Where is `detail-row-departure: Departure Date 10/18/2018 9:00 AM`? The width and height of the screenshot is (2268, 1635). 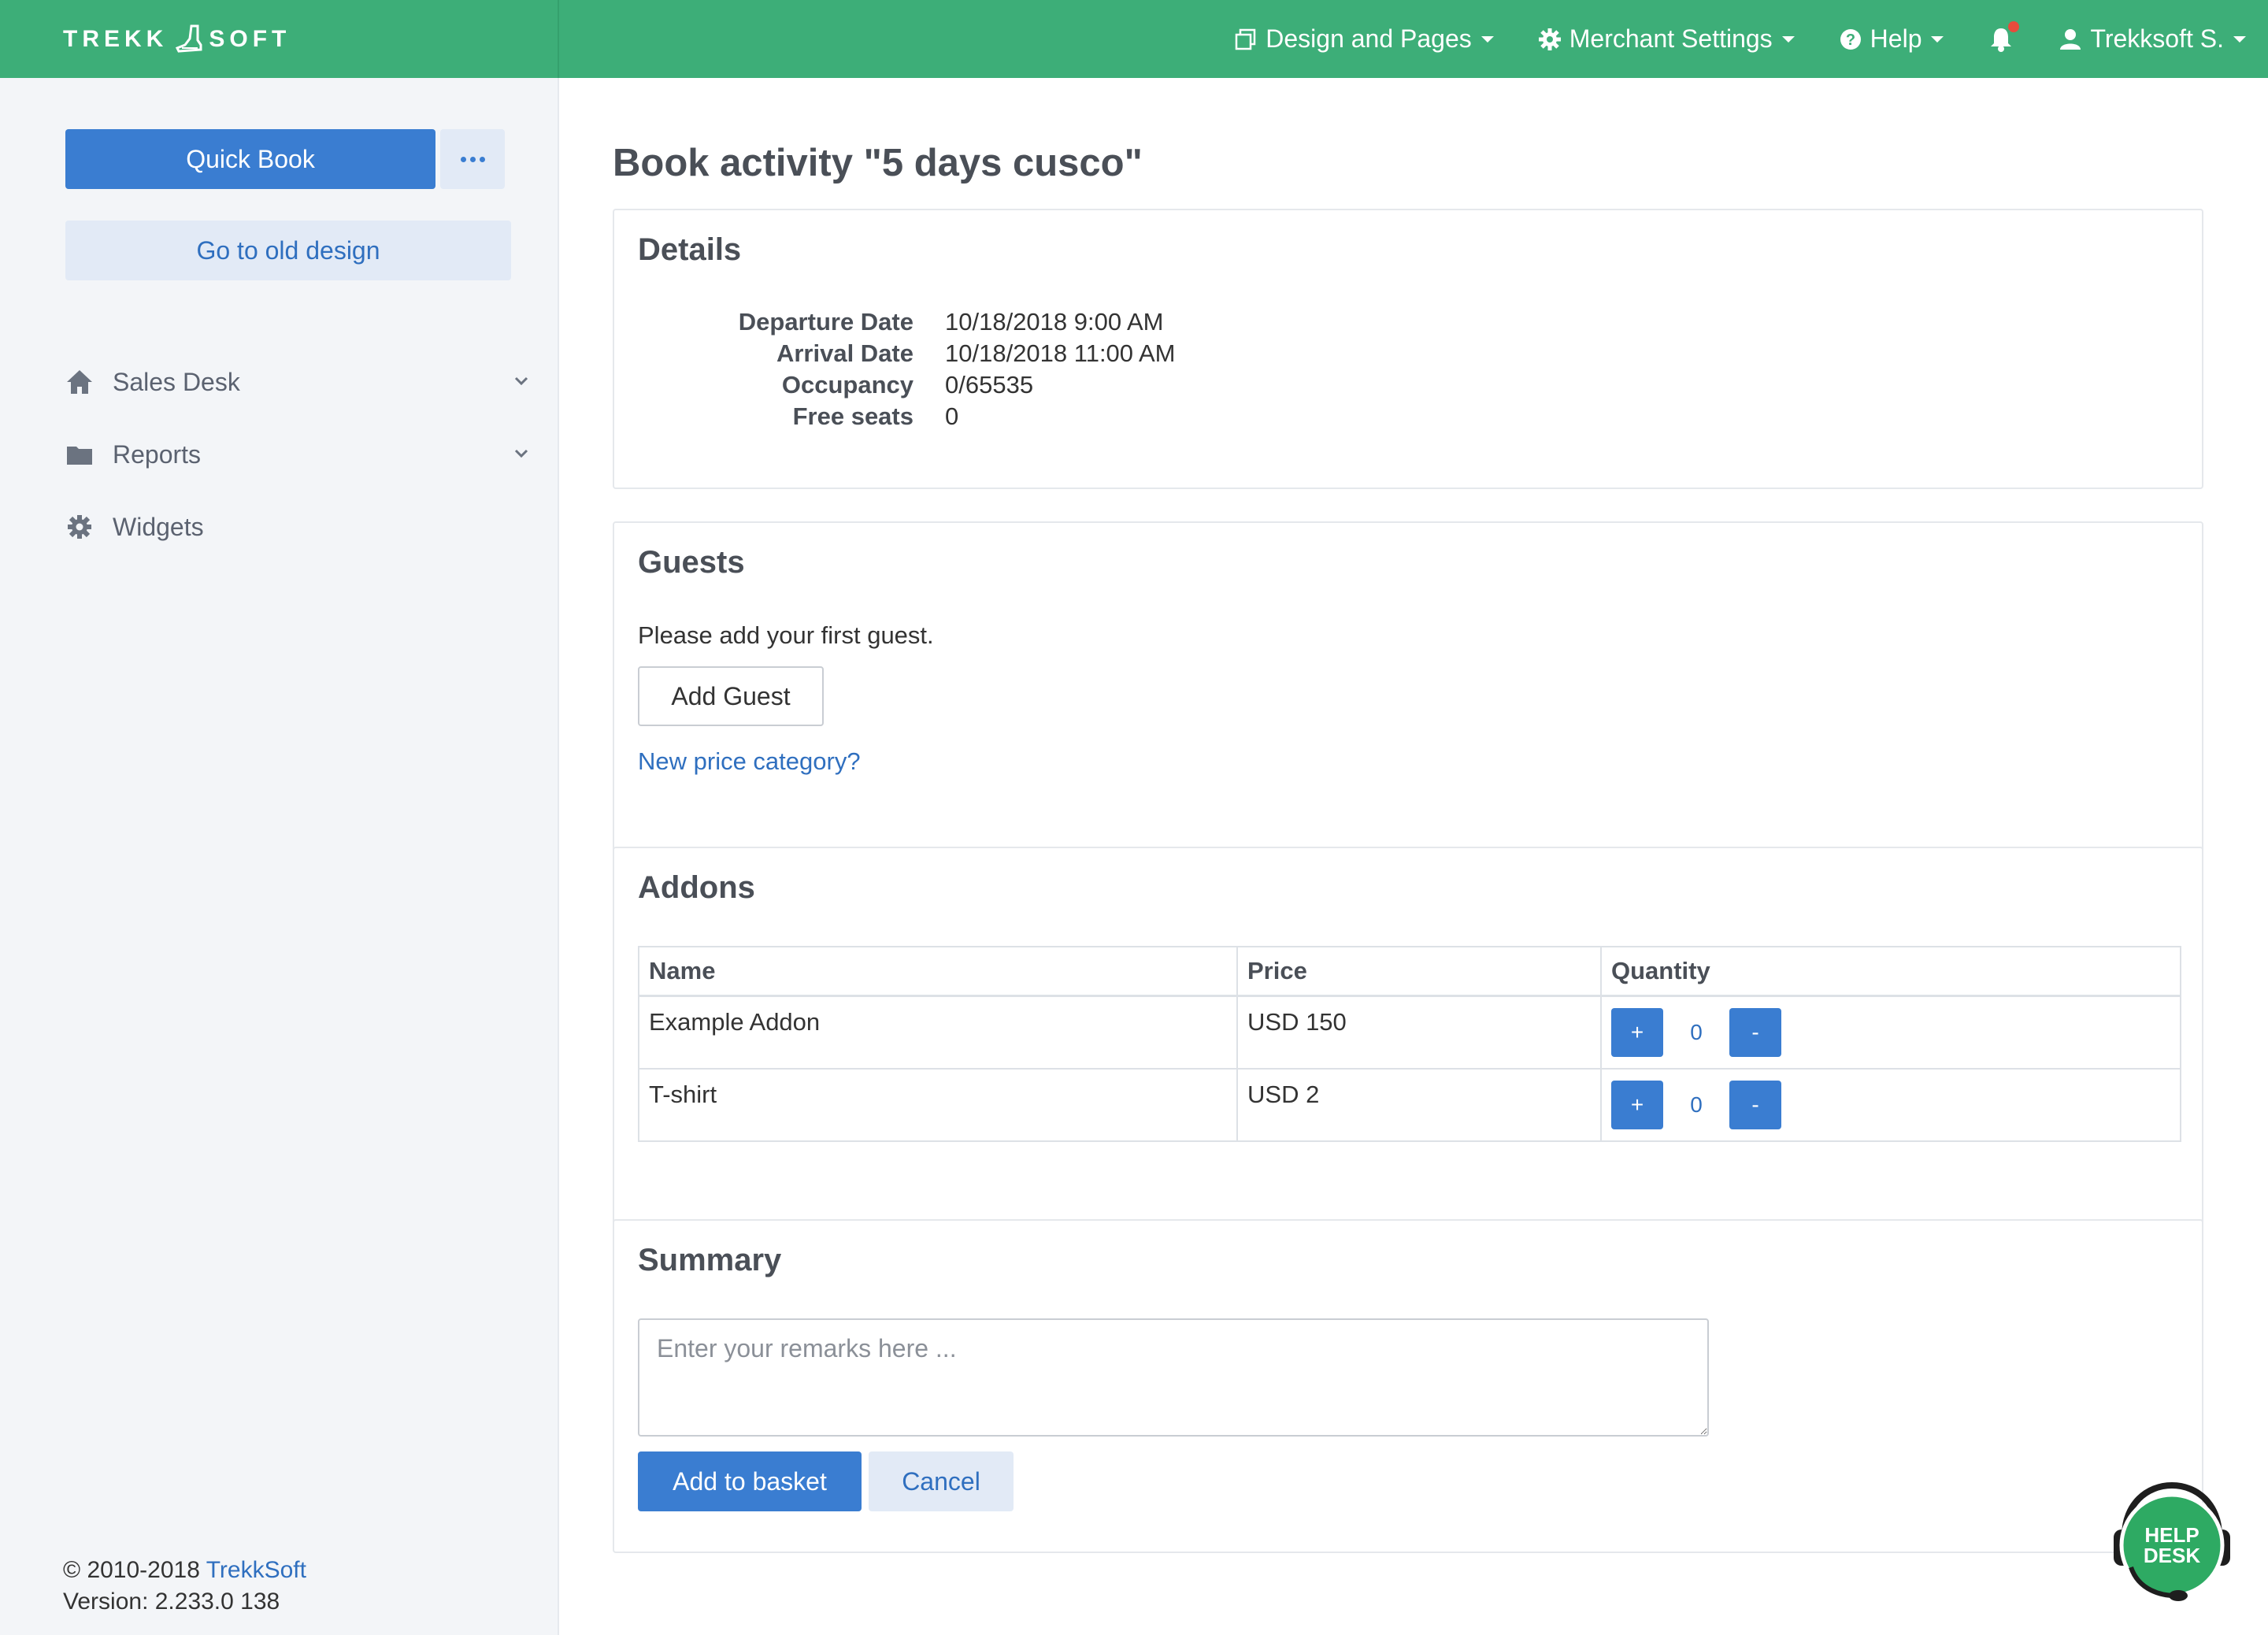 detail-row-departure: Departure Date 10/18/2018 9:00 AM is located at coordinates (906, 322).